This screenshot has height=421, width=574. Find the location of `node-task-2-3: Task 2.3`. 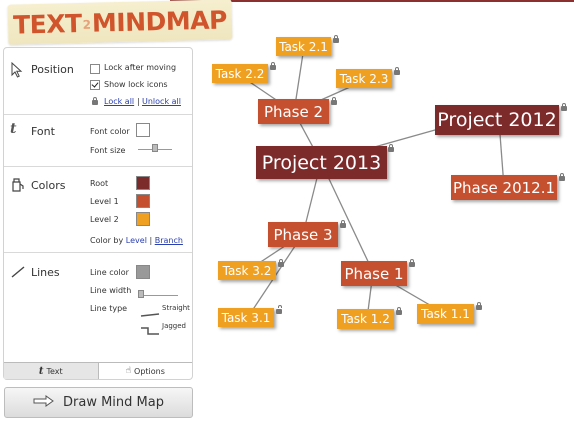

node-task-2-3: Task 2.3 is located at coordinates (364, 78).